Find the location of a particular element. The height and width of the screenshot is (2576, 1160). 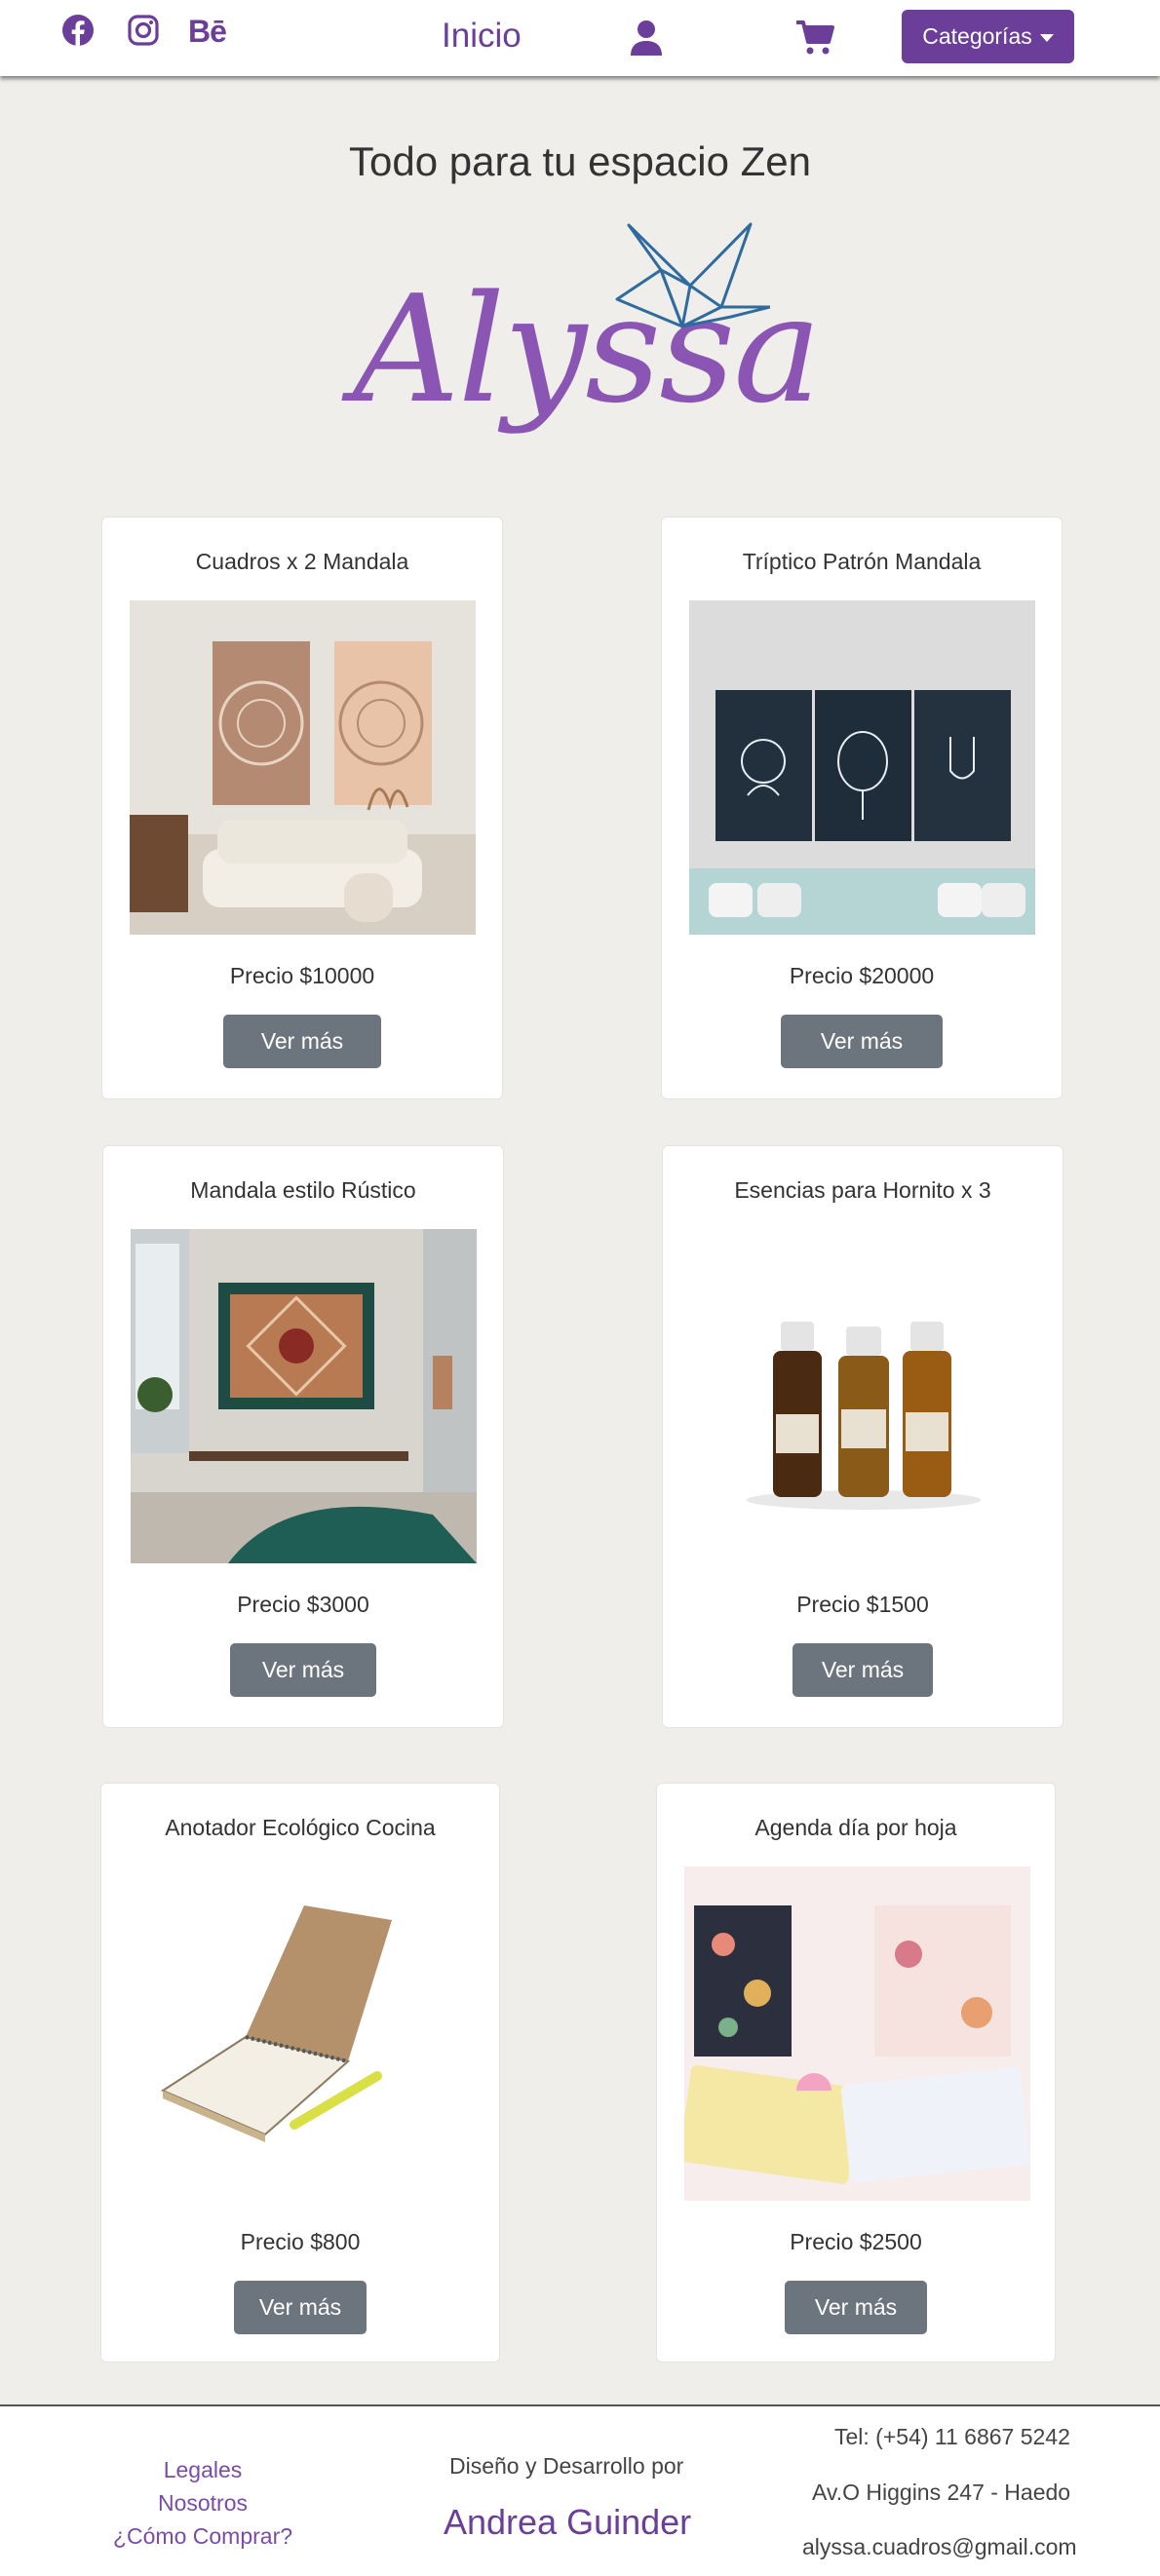

product-price: Precio $2500 is located at coordinates (856, 2241).